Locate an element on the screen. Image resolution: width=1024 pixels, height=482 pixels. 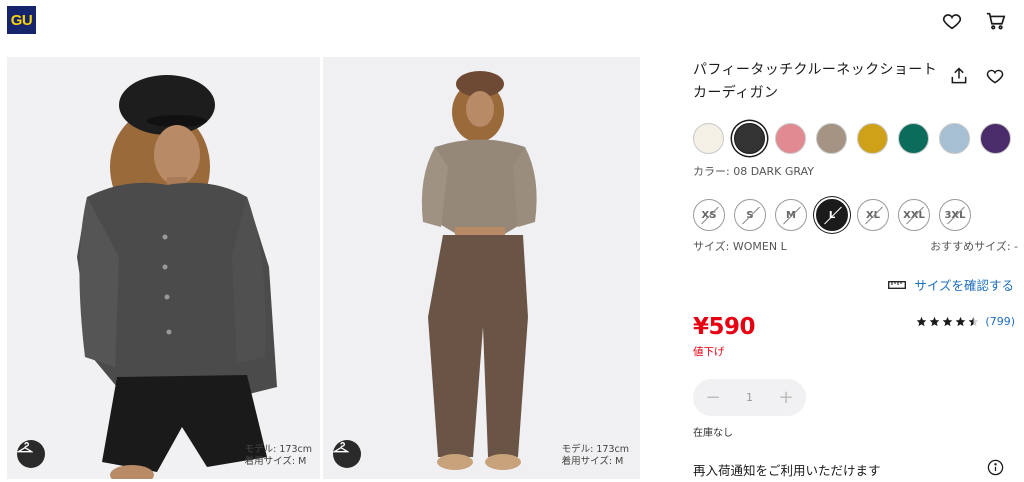
price-tag: 値下げ is located at coordinates (709, 352).